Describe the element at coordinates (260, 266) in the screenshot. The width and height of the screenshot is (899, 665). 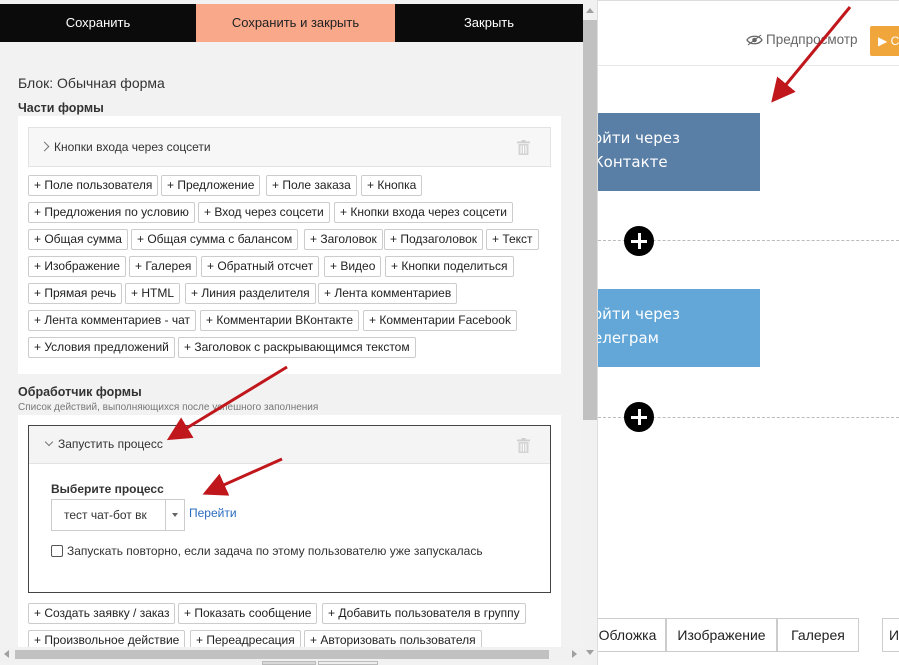
I see `add-countdown-chip: + Обратный отсчет` at that location.